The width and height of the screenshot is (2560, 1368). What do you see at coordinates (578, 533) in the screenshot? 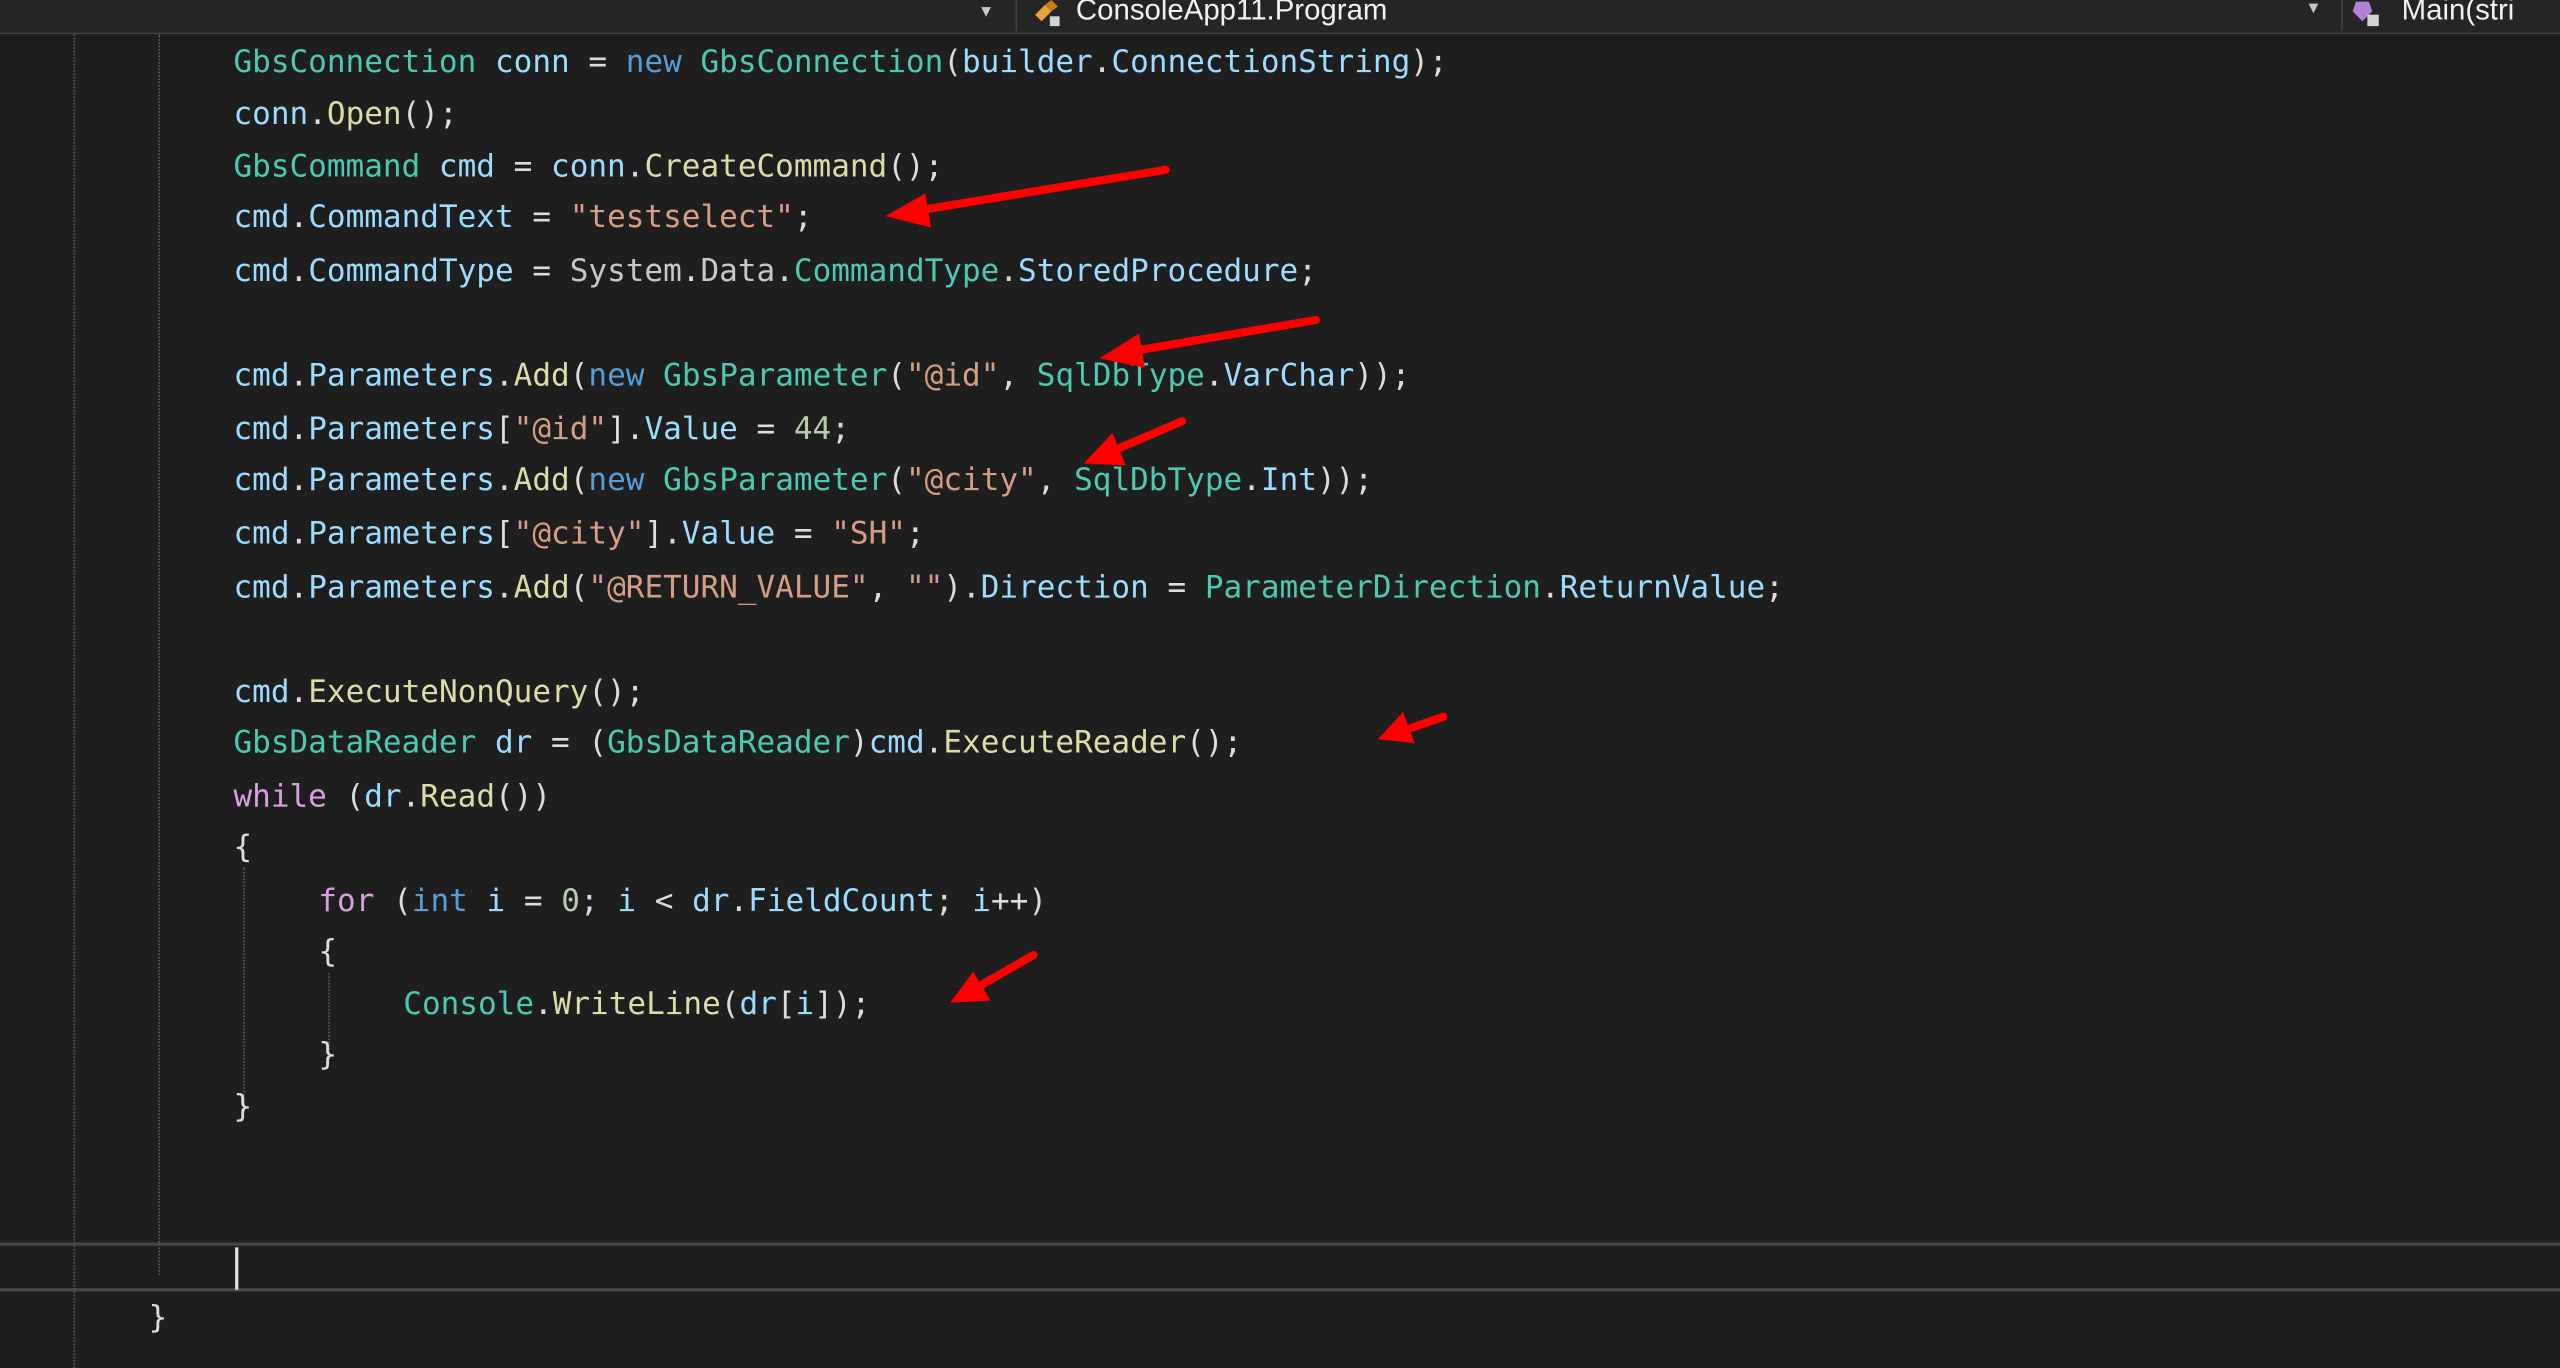
I see `code-line-9: cmd.Parameters["@city"].Value = "SH";` at bounding box center [578, 533].